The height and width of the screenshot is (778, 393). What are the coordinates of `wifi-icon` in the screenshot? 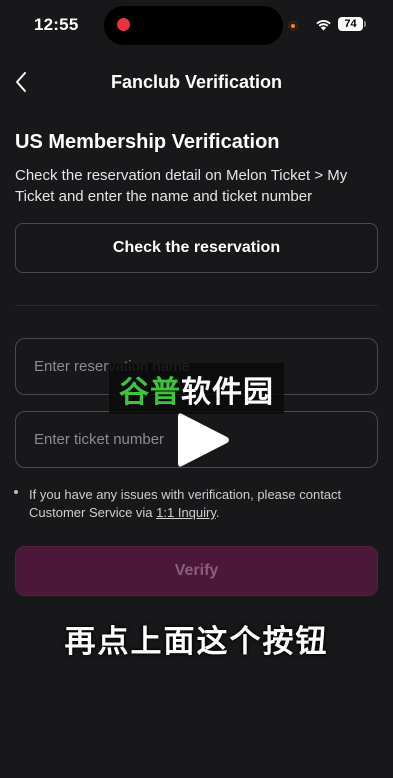 It's located at (323, 25).